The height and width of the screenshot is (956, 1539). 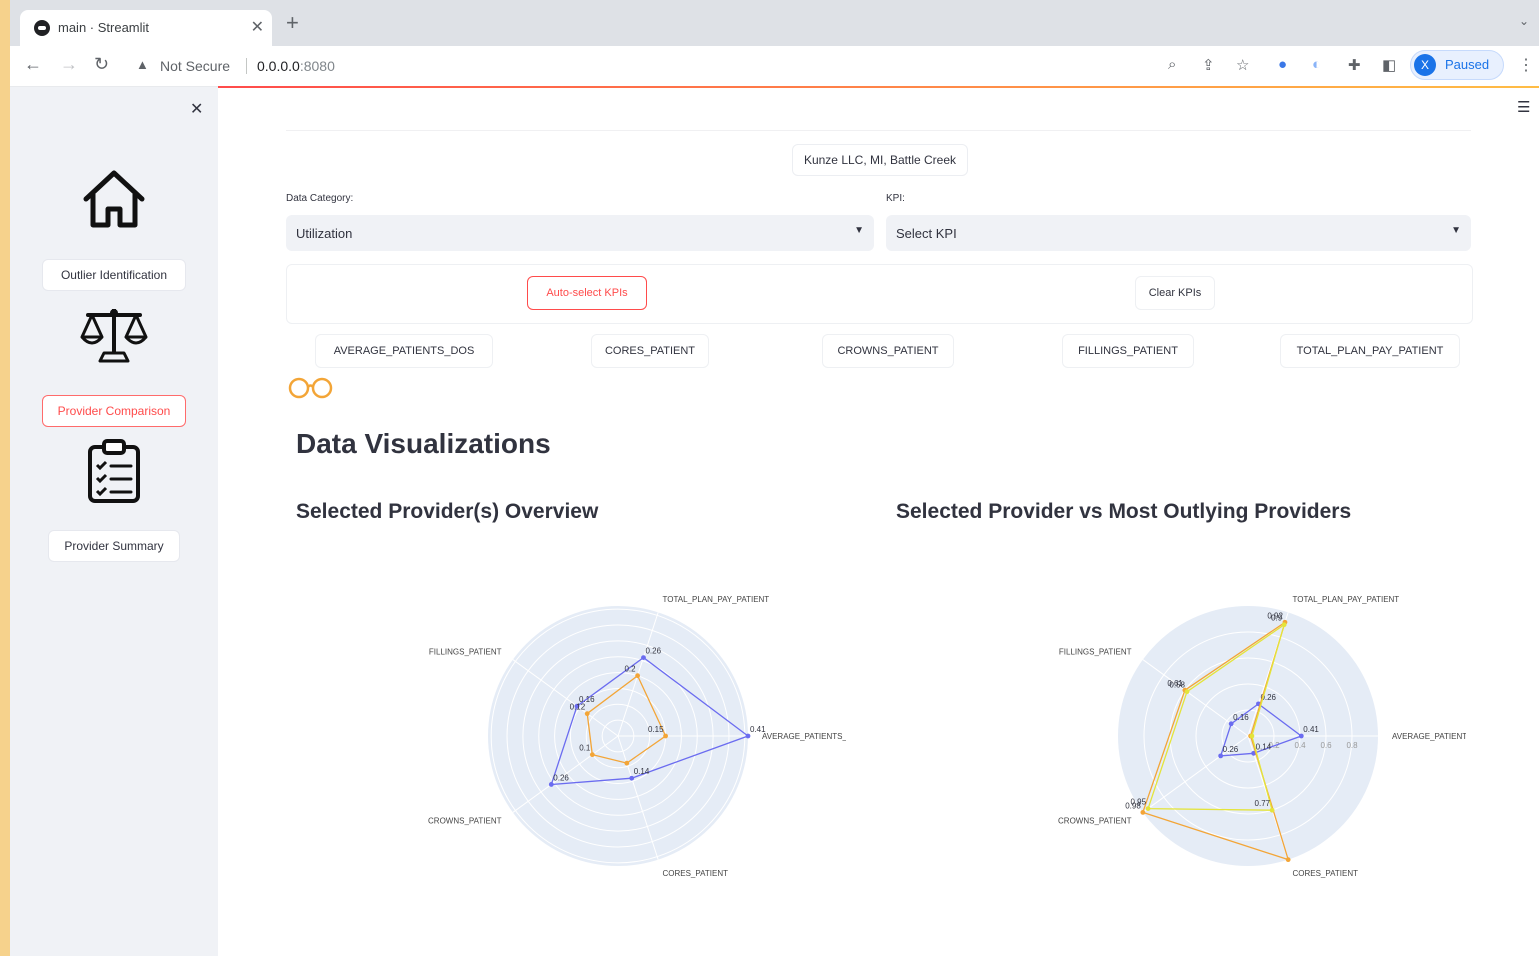 What do you see at coordinates (1370, 351) in the screenshot?
I see `kpi-tag: TOTAL_PLAN_PAY_PATIENT` at bounding box center [1370, 351].